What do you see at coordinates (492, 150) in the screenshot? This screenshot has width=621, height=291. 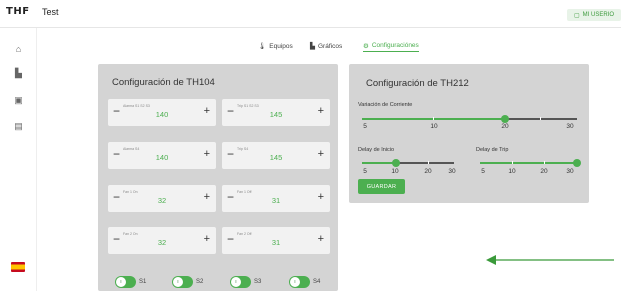 I see `delay-trip-label: Delay de Trip` at bounding box center [492, 150].